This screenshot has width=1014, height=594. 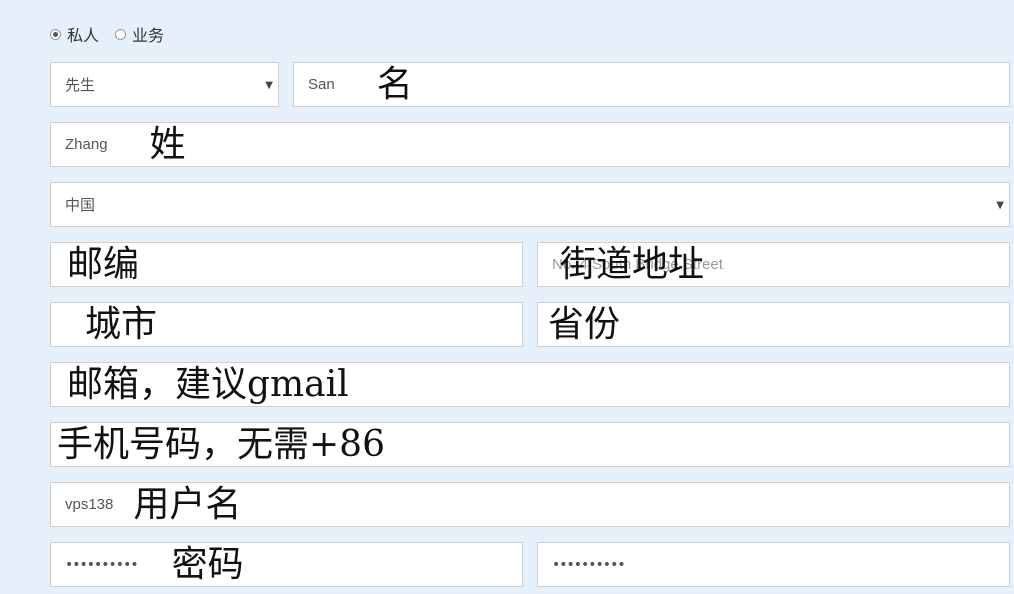 What do you see at coordinates (121, 324) in the screenshot?
I see `city-annotation: 城市` at bounding box center [121, 324].